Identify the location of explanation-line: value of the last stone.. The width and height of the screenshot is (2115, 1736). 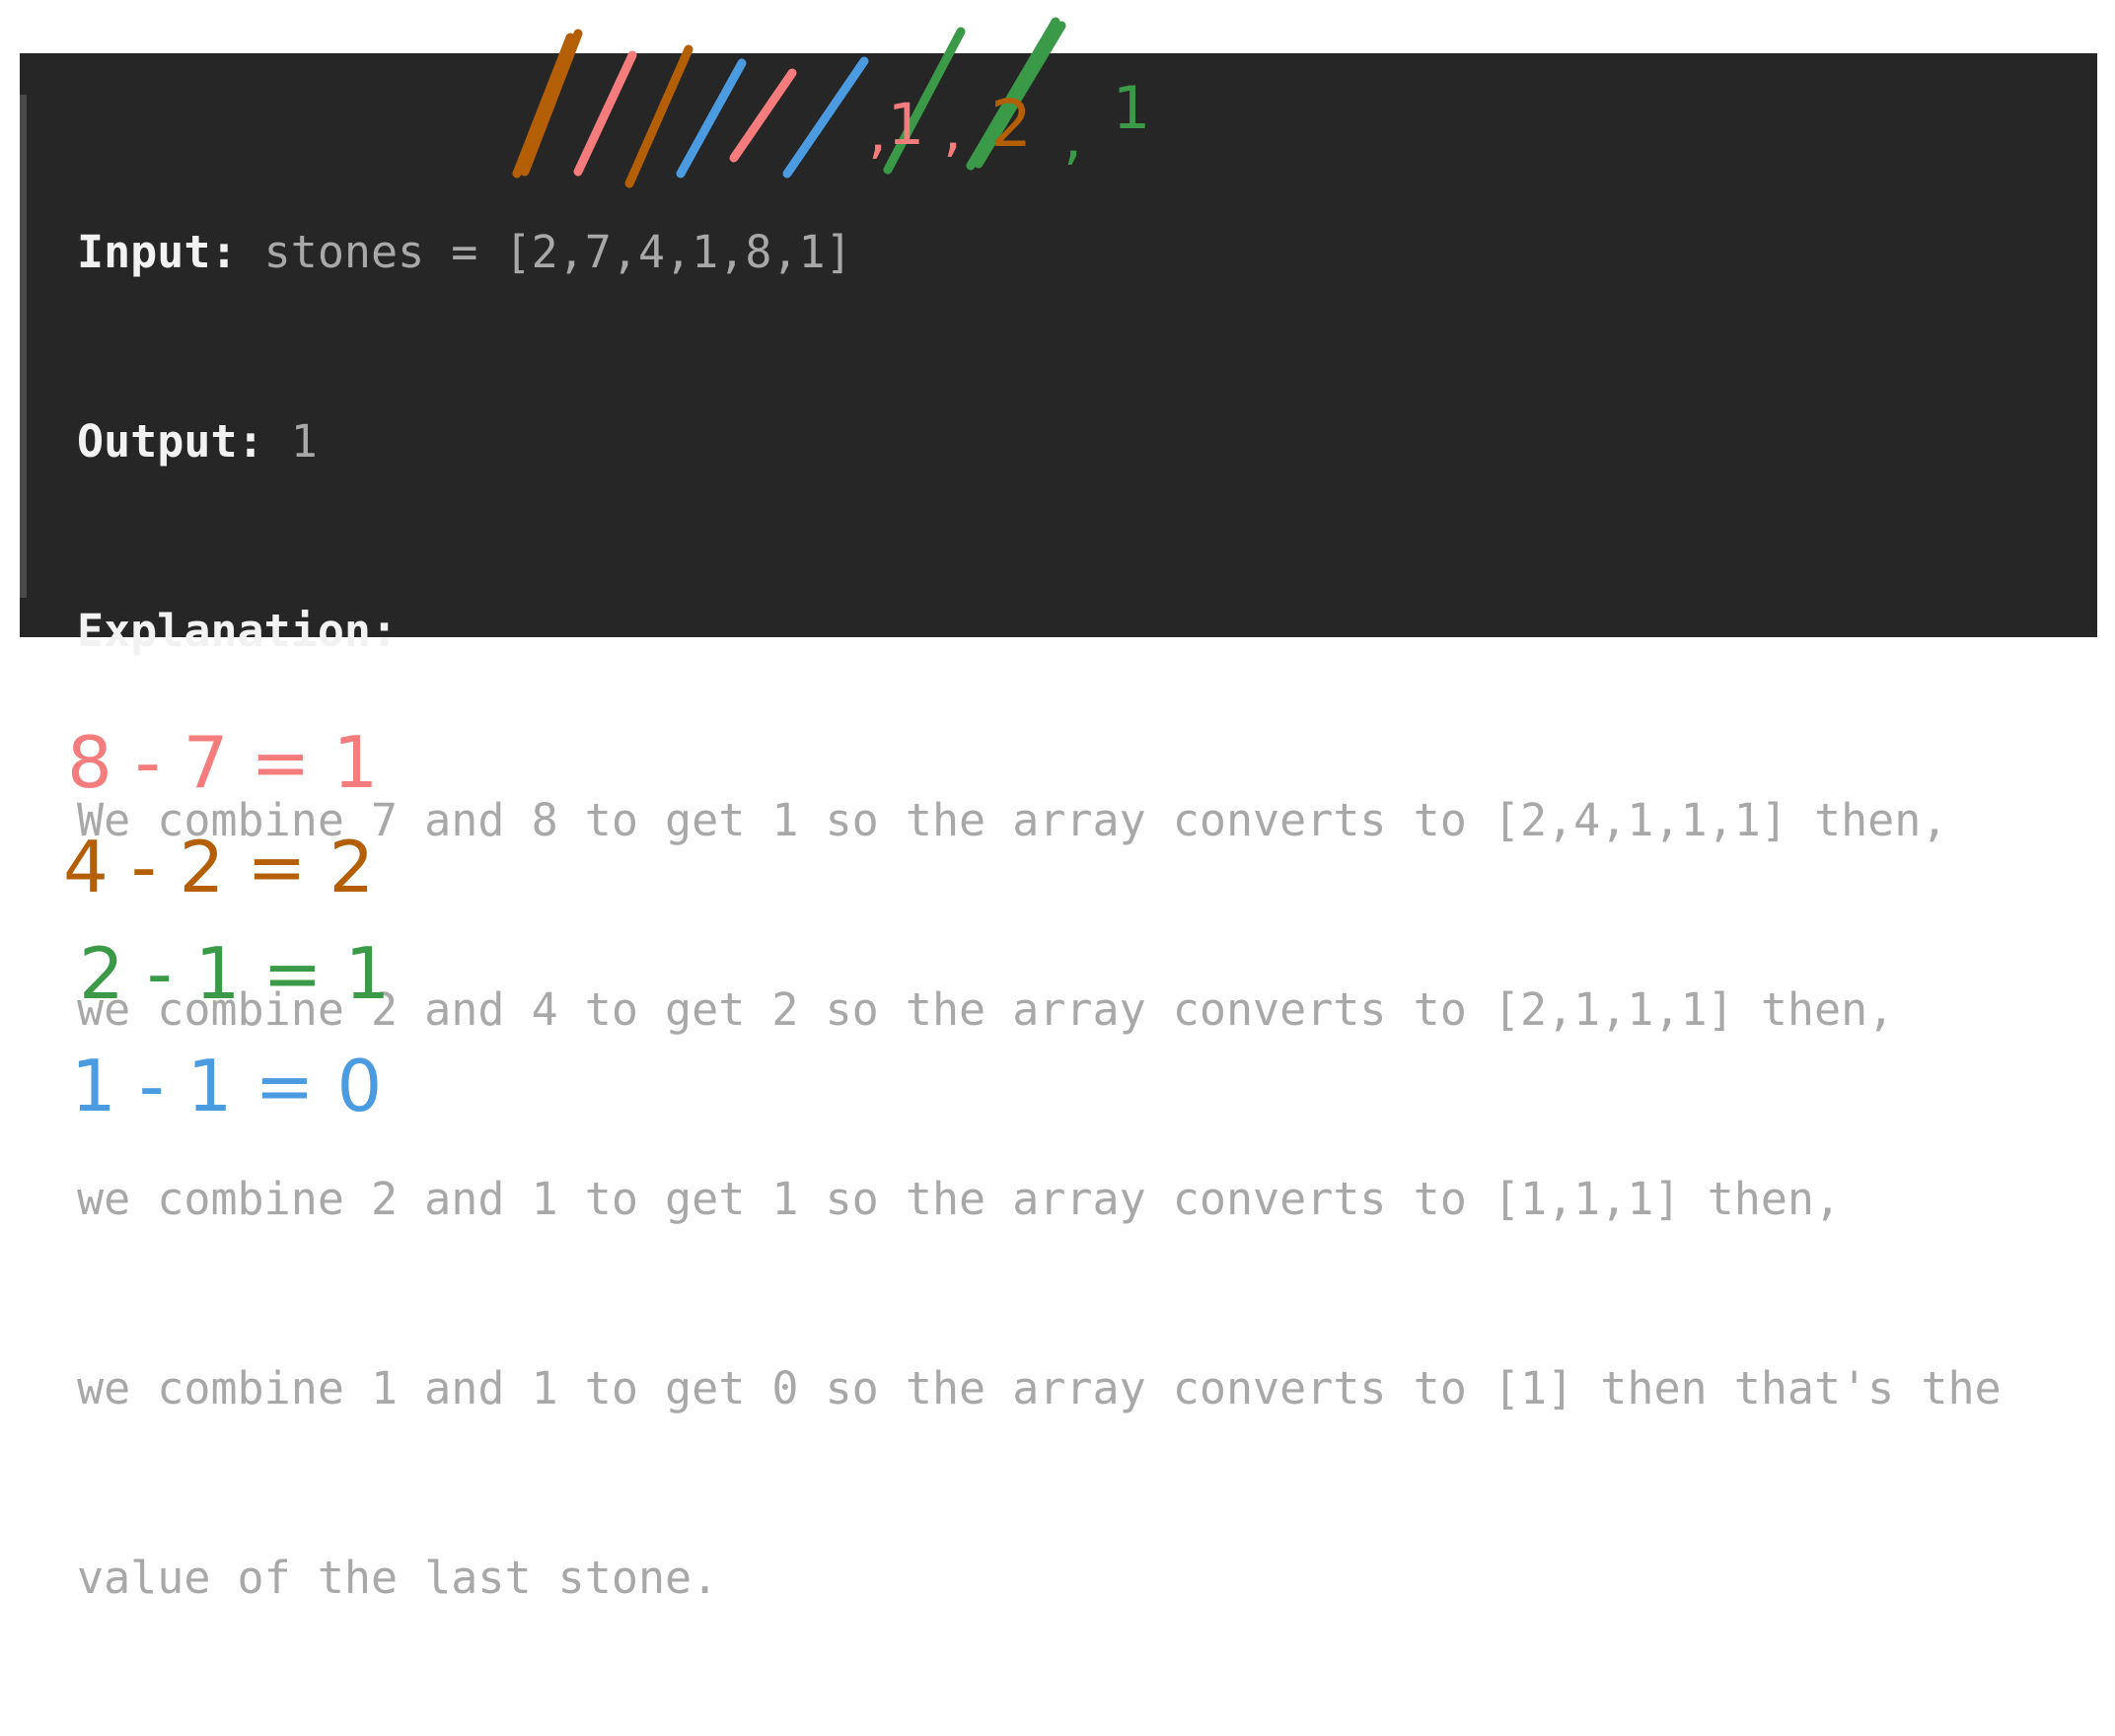
(398, 1578).